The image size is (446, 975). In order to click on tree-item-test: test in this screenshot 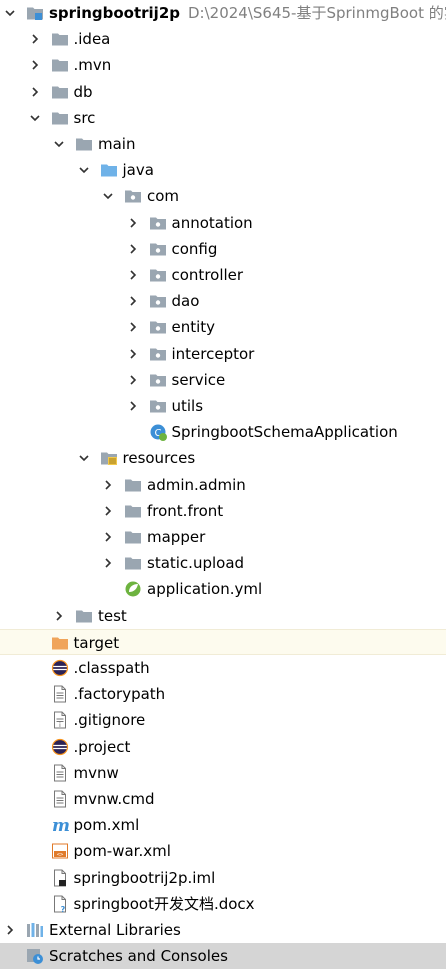, I will do `click(223, 616)`.